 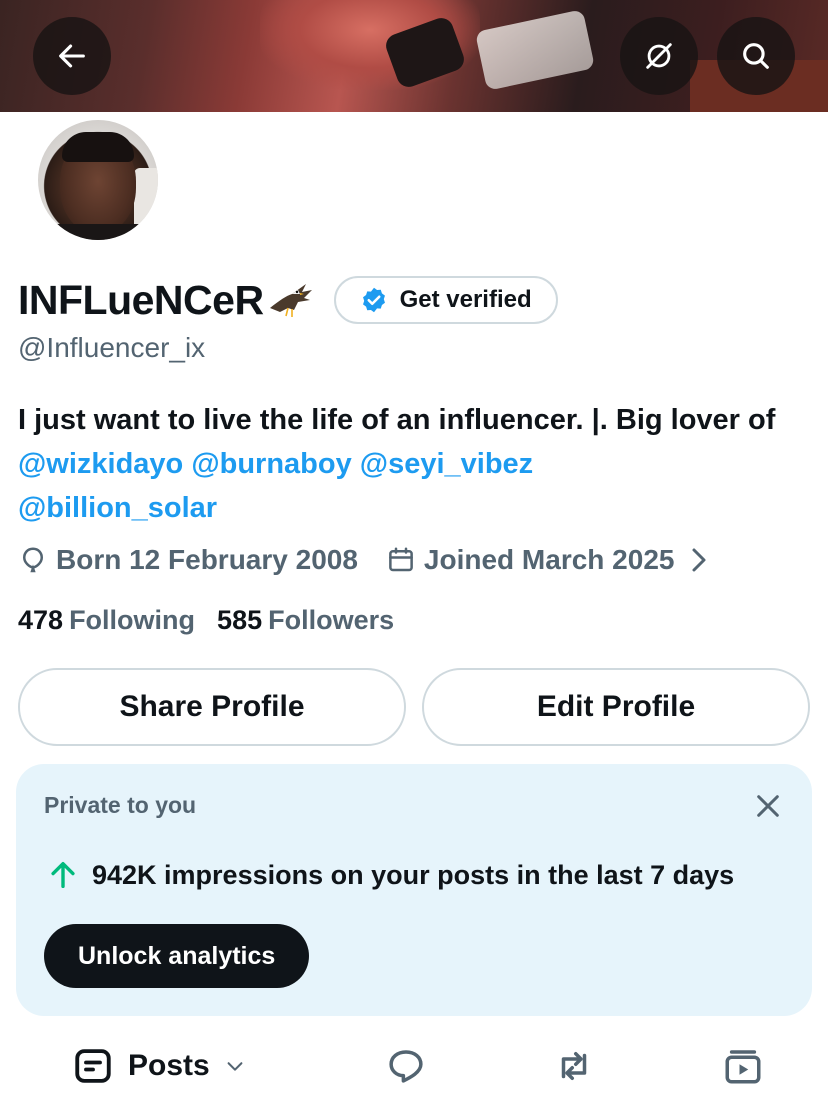 I want to click on avatar, so click(x=98, y=180).